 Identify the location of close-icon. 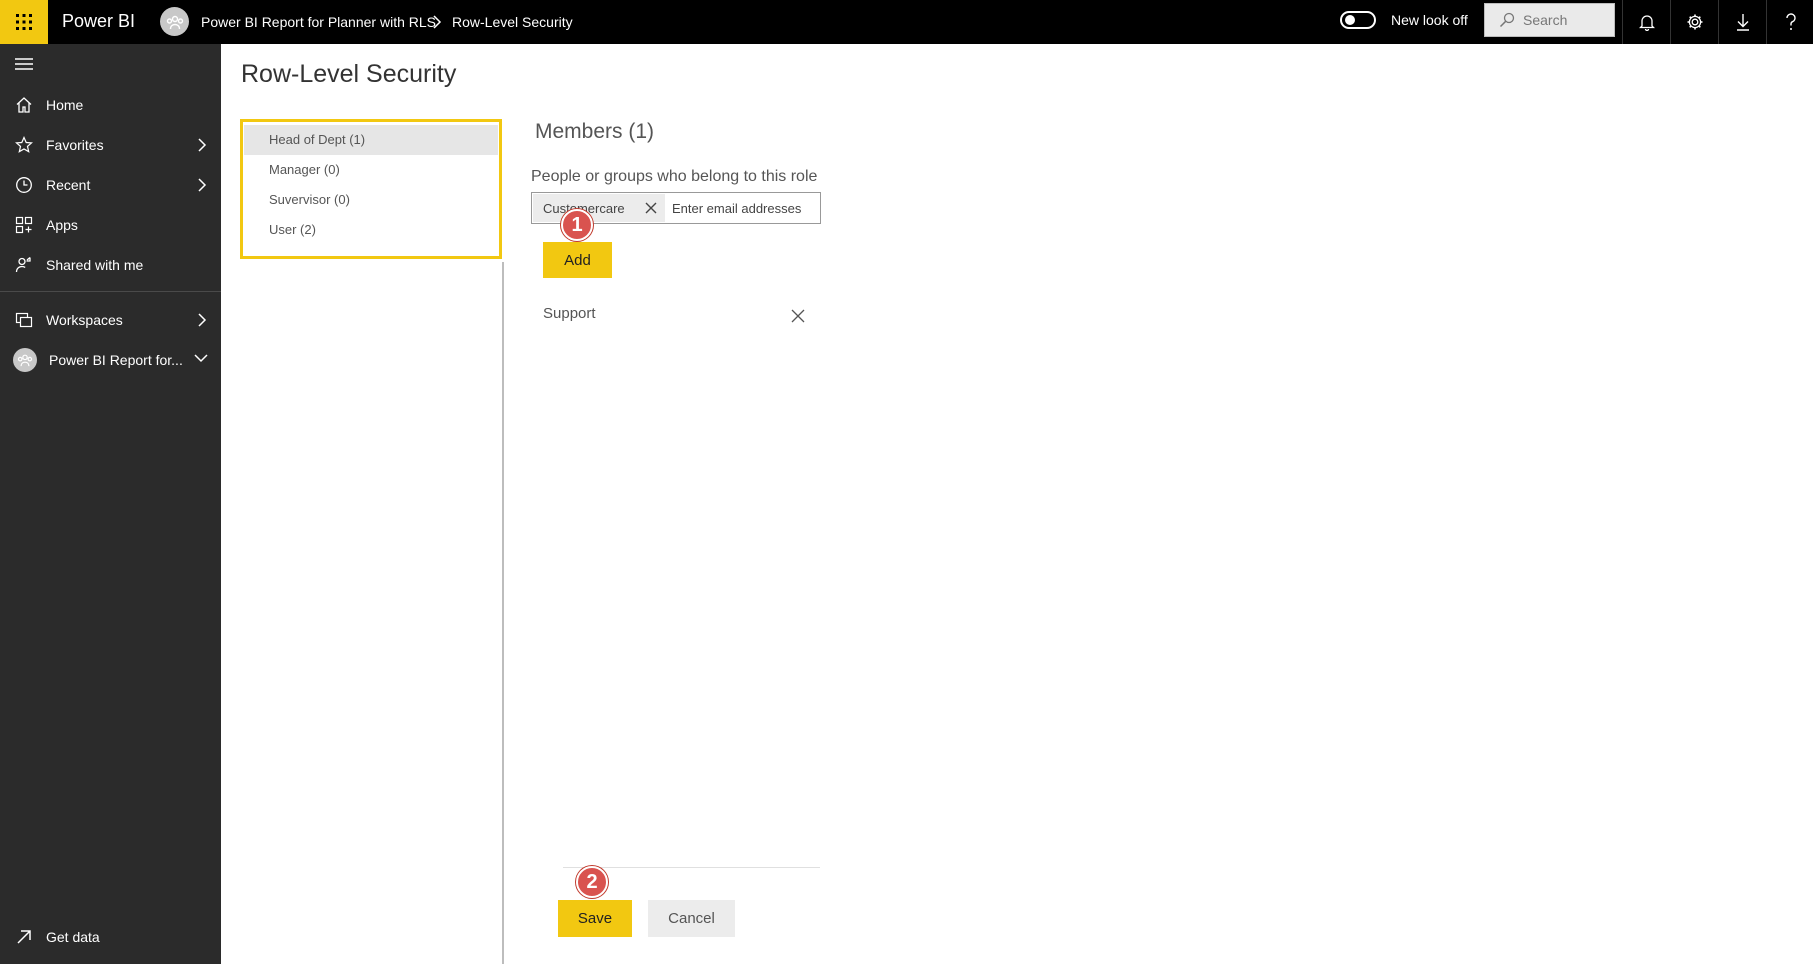
(651, 208).